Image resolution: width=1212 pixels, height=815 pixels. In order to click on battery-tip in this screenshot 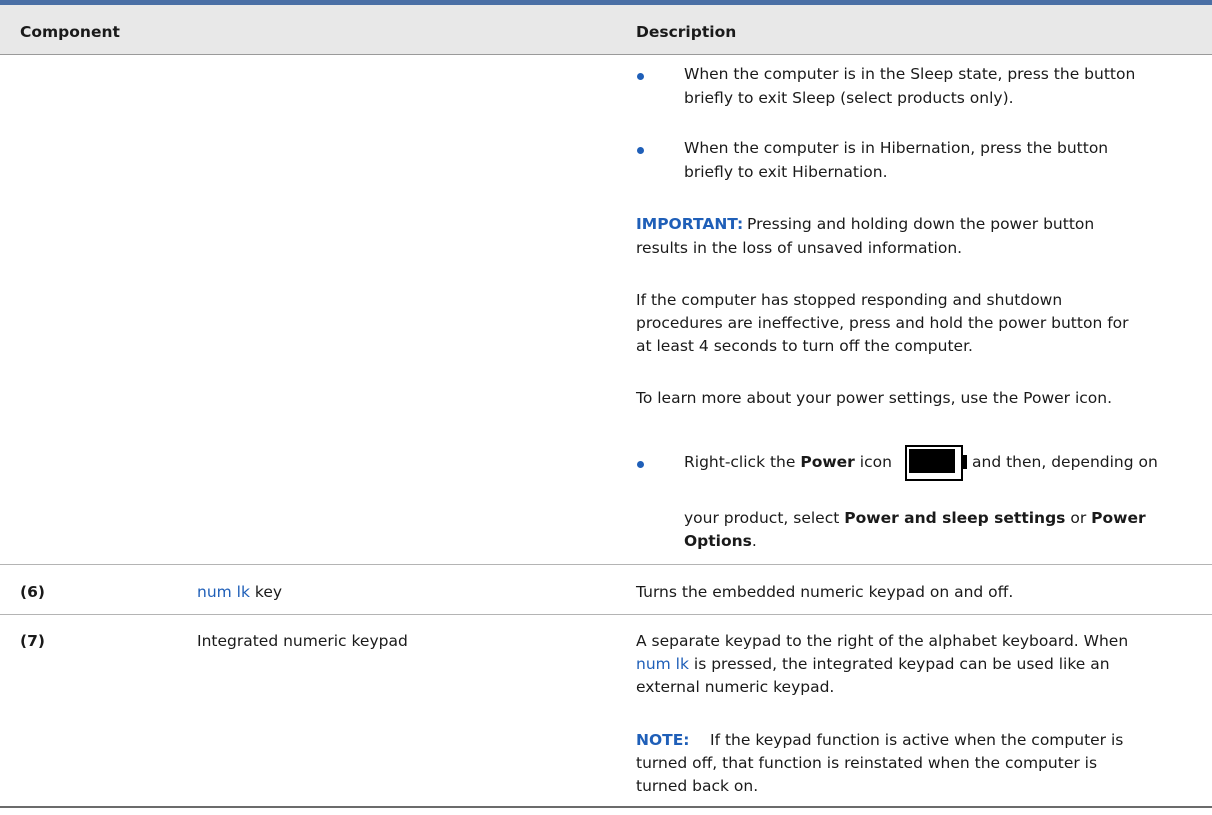, I will do `click(965, 462)`.